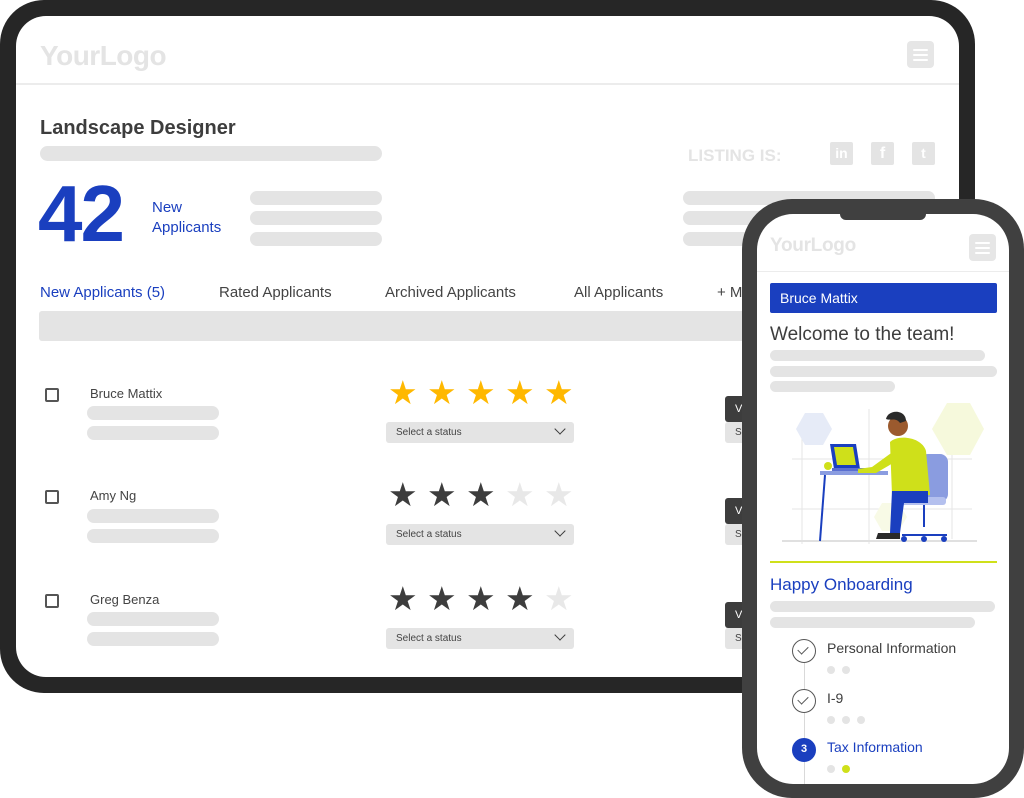  What do you see at coordinates (888, 536) in the screenshot?
I see `person-shoes` at bounding box center [888, 536].